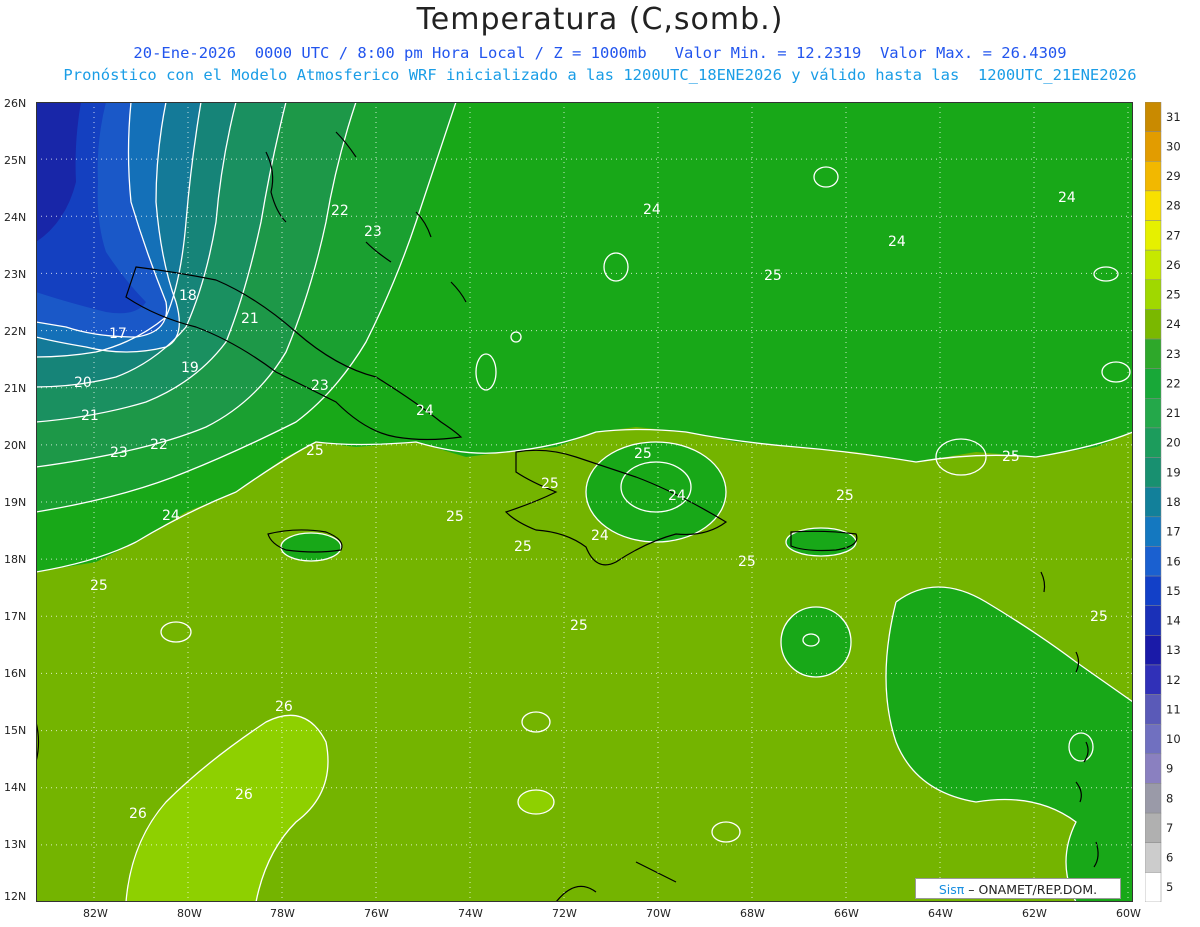 This screenshot has height=927, width=1200. What do you see at coordinates (1173, 621) in the screenshot?
I see `colorbar-level-label: 14` at bounding box center [1173, 621].